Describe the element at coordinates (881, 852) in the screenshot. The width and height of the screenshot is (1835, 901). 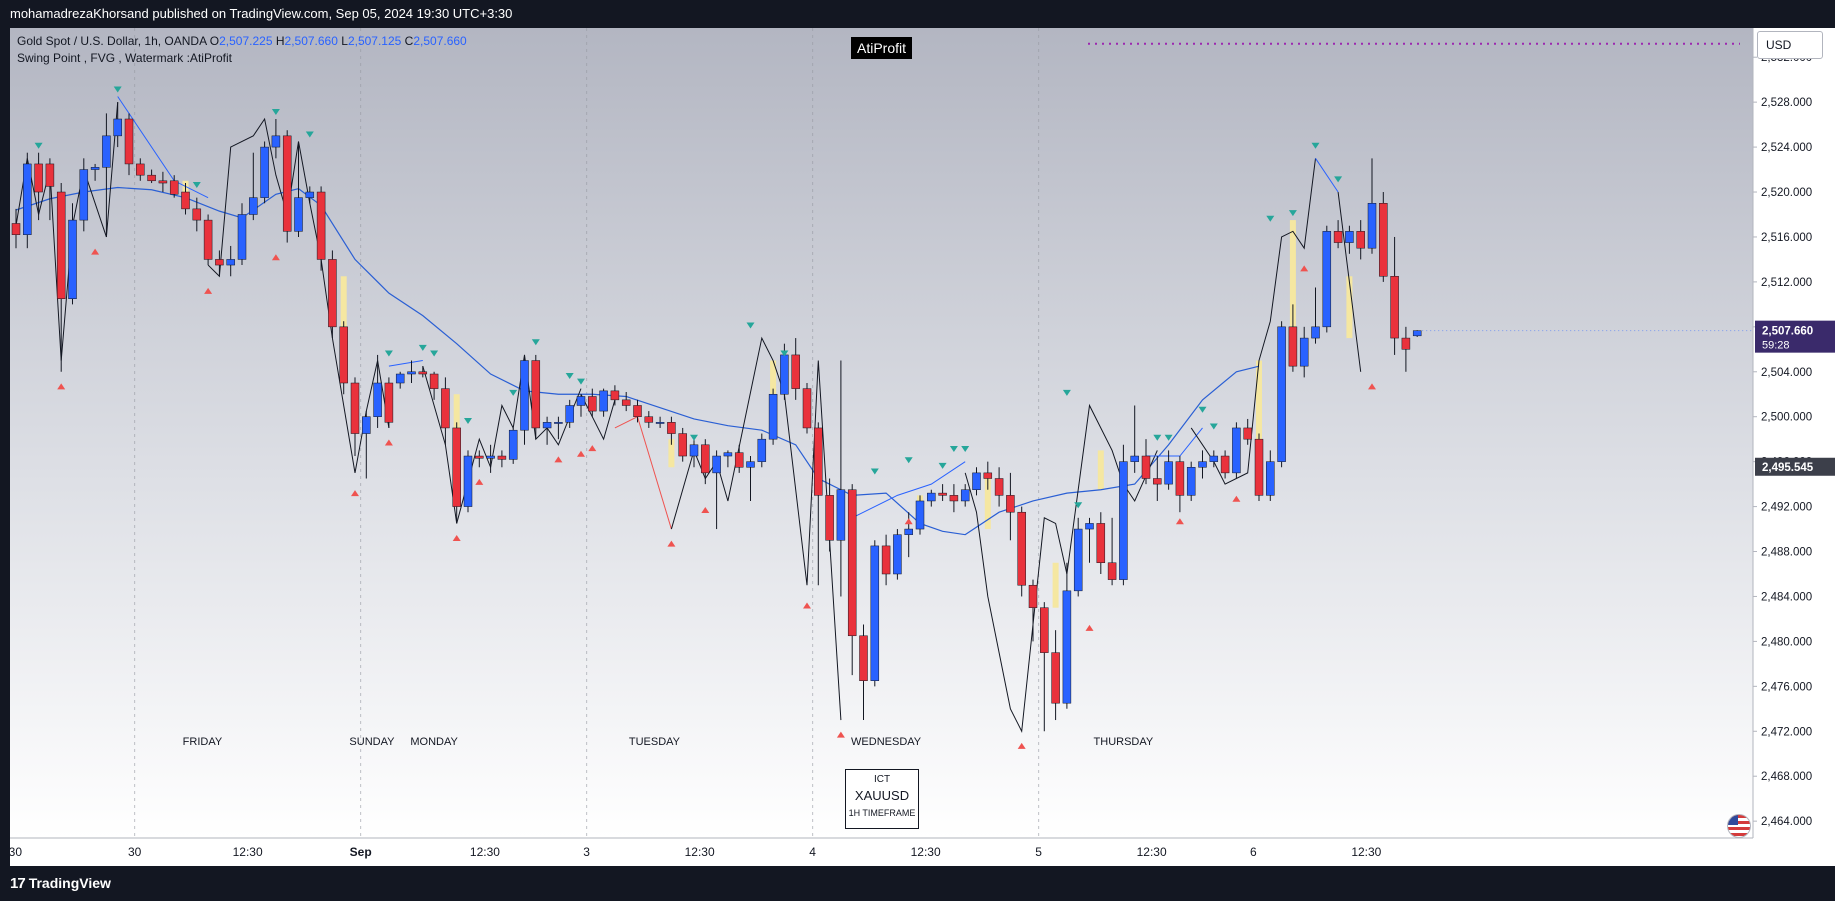
I see `time-axis-background` at that location.